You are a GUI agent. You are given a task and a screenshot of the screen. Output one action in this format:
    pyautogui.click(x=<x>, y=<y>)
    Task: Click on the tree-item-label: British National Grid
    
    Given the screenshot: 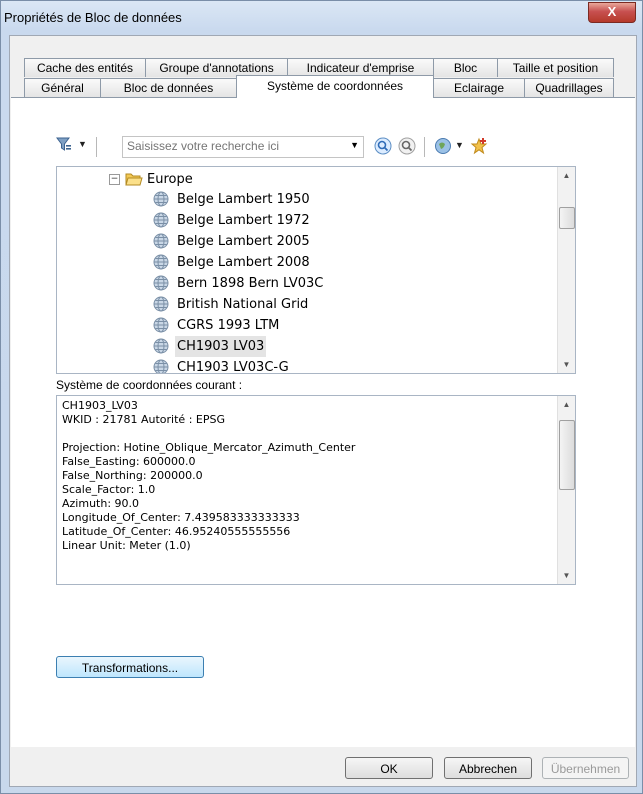 What is the action you would take?
    pyautogui.click(x=243, y=304)
    